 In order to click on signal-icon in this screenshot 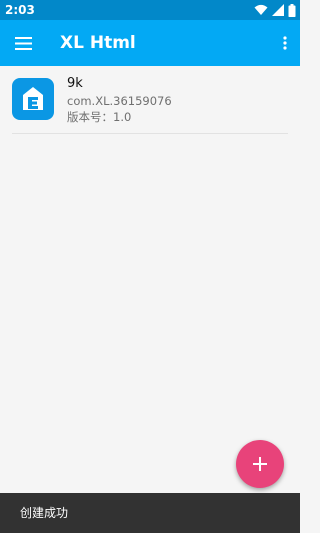, I will do `click(278, 10)`.